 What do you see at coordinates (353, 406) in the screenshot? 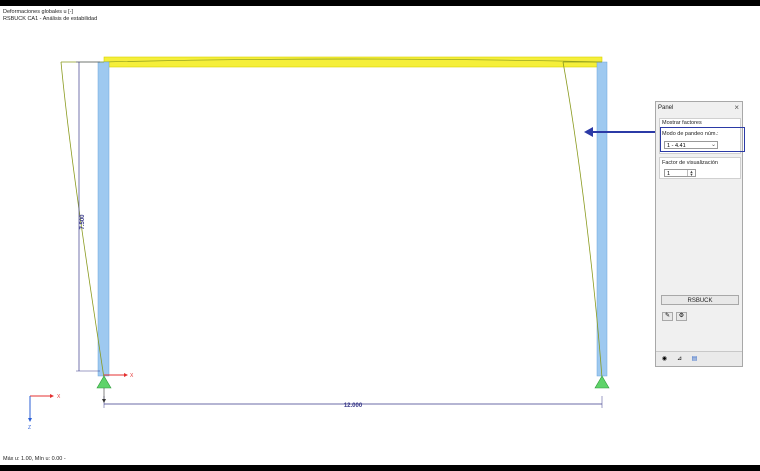
I see `width-dimension-label: 12.000` at bounding box center [353, 406].